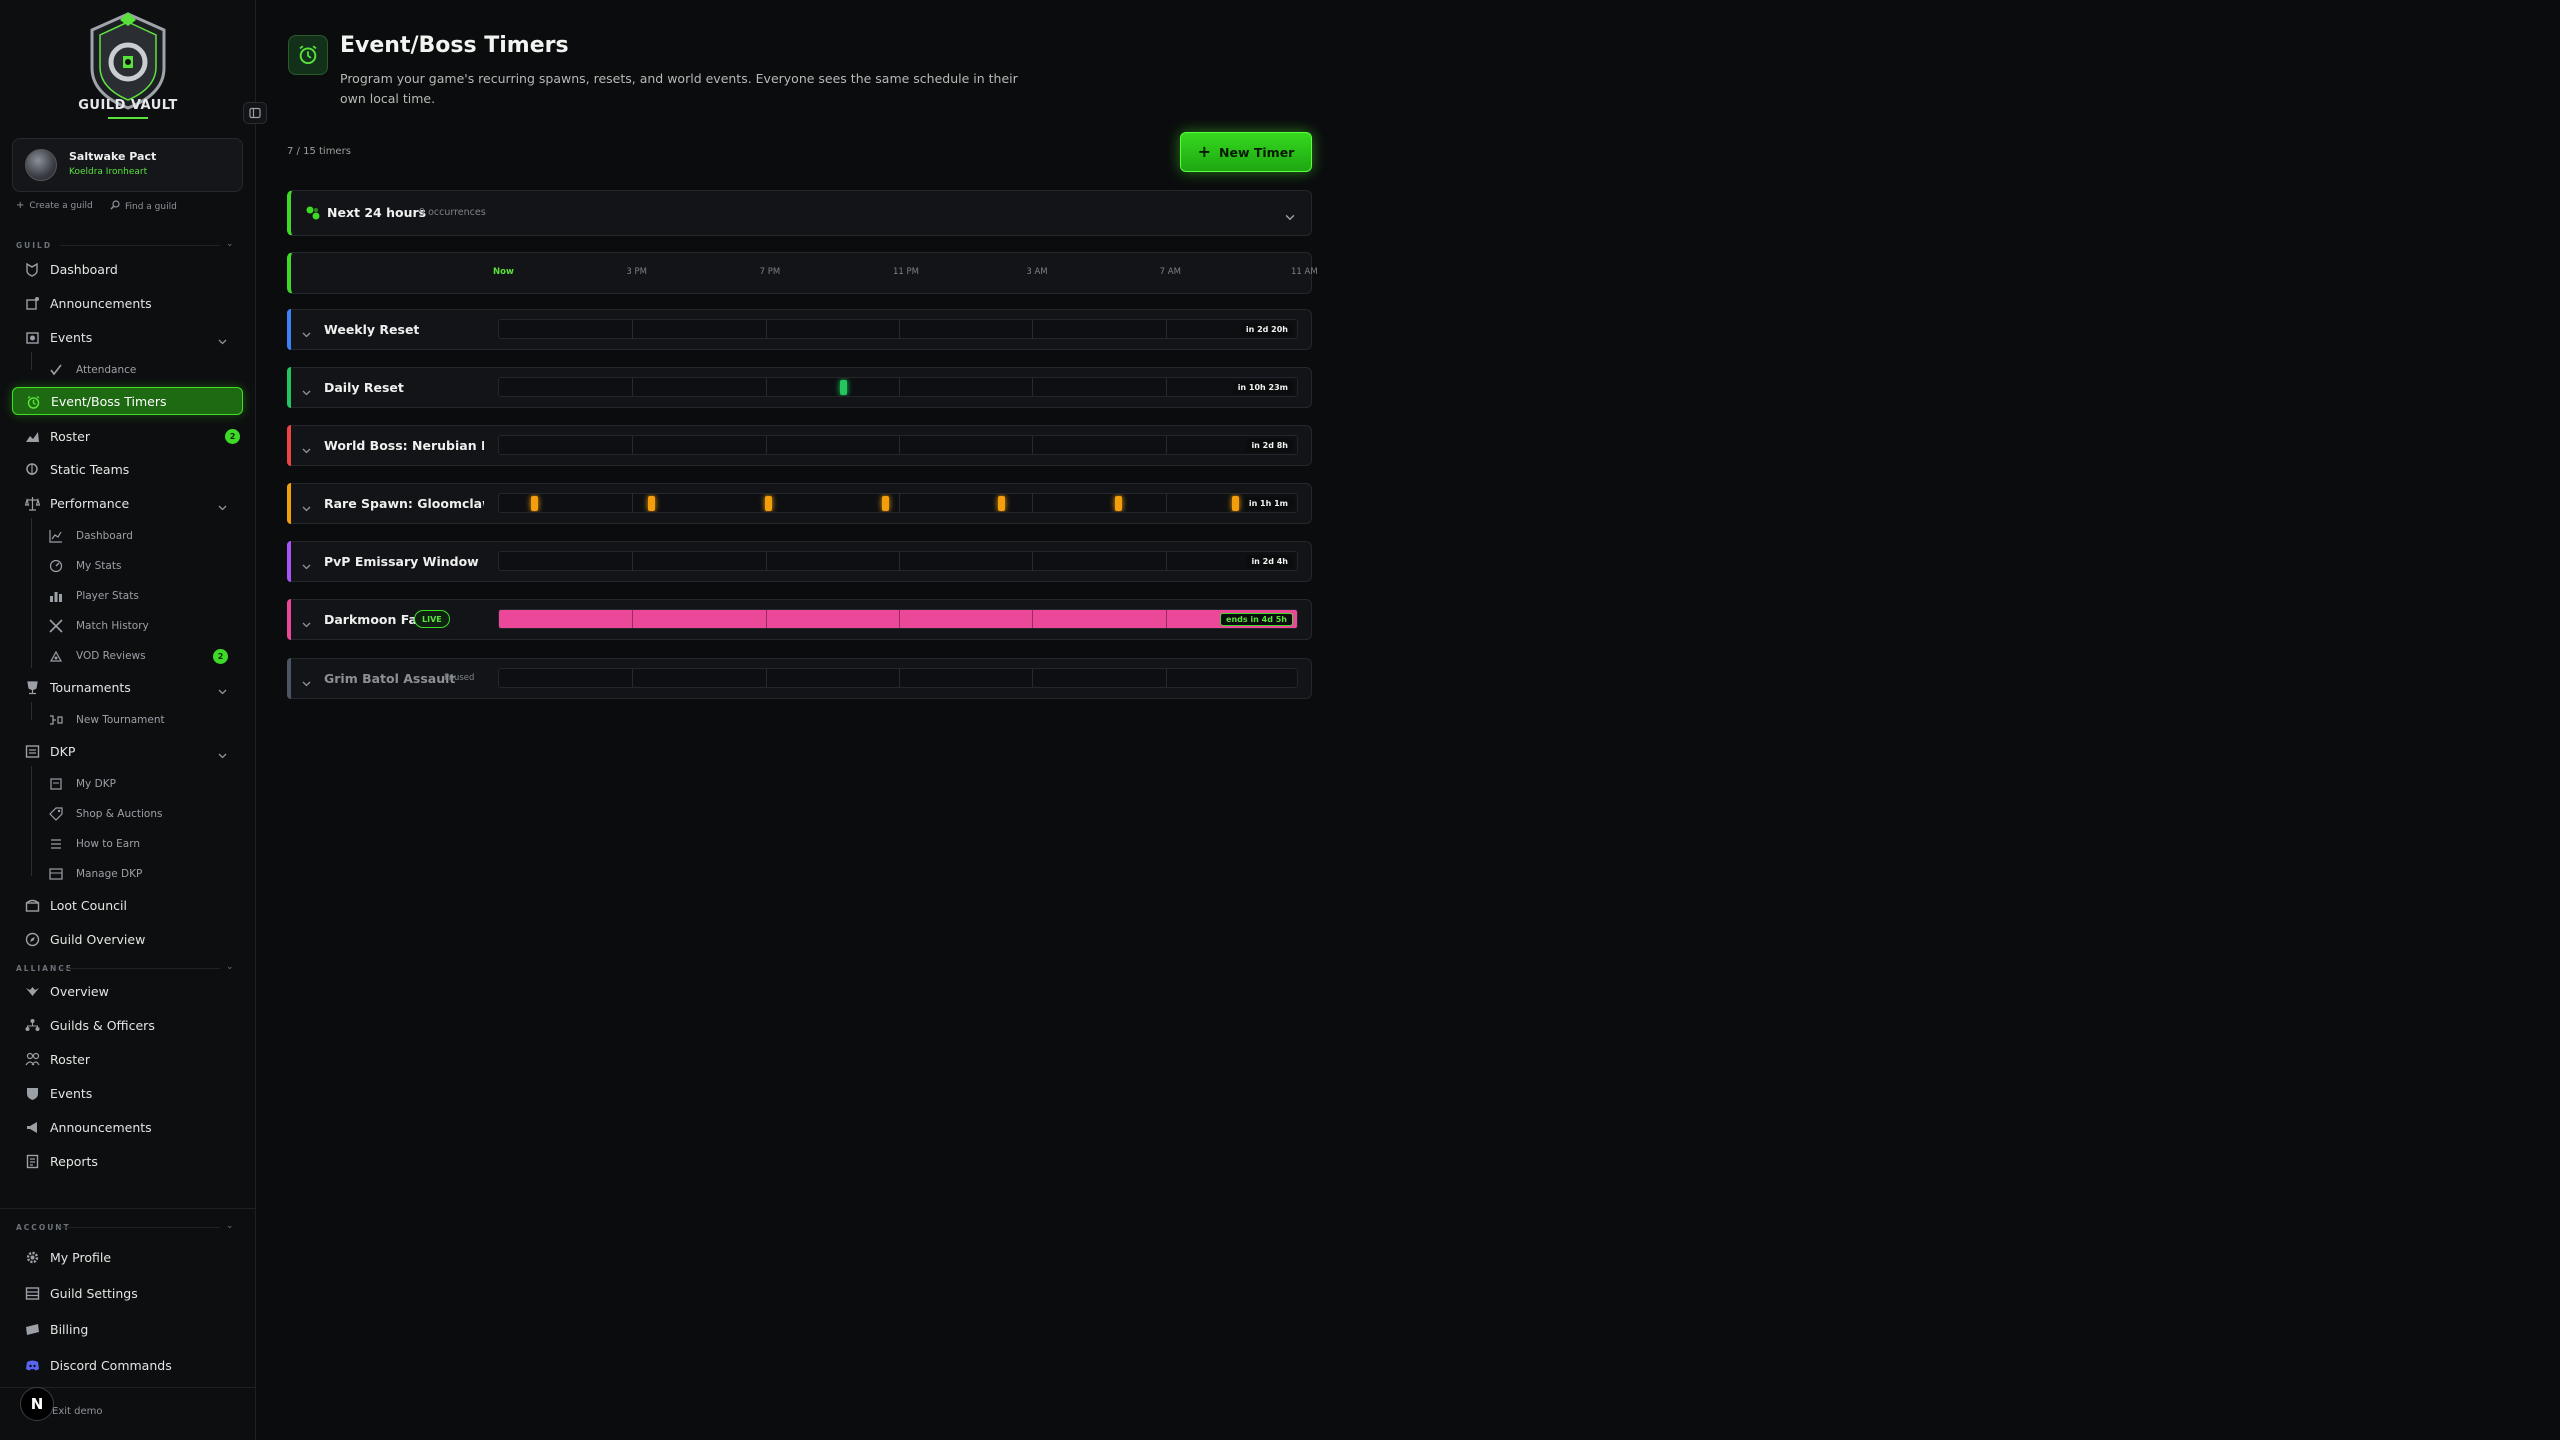 The width and height of the screenshot is (2560, 1440). I want to click on section-header-guild: GUILD, so click(34, 245).